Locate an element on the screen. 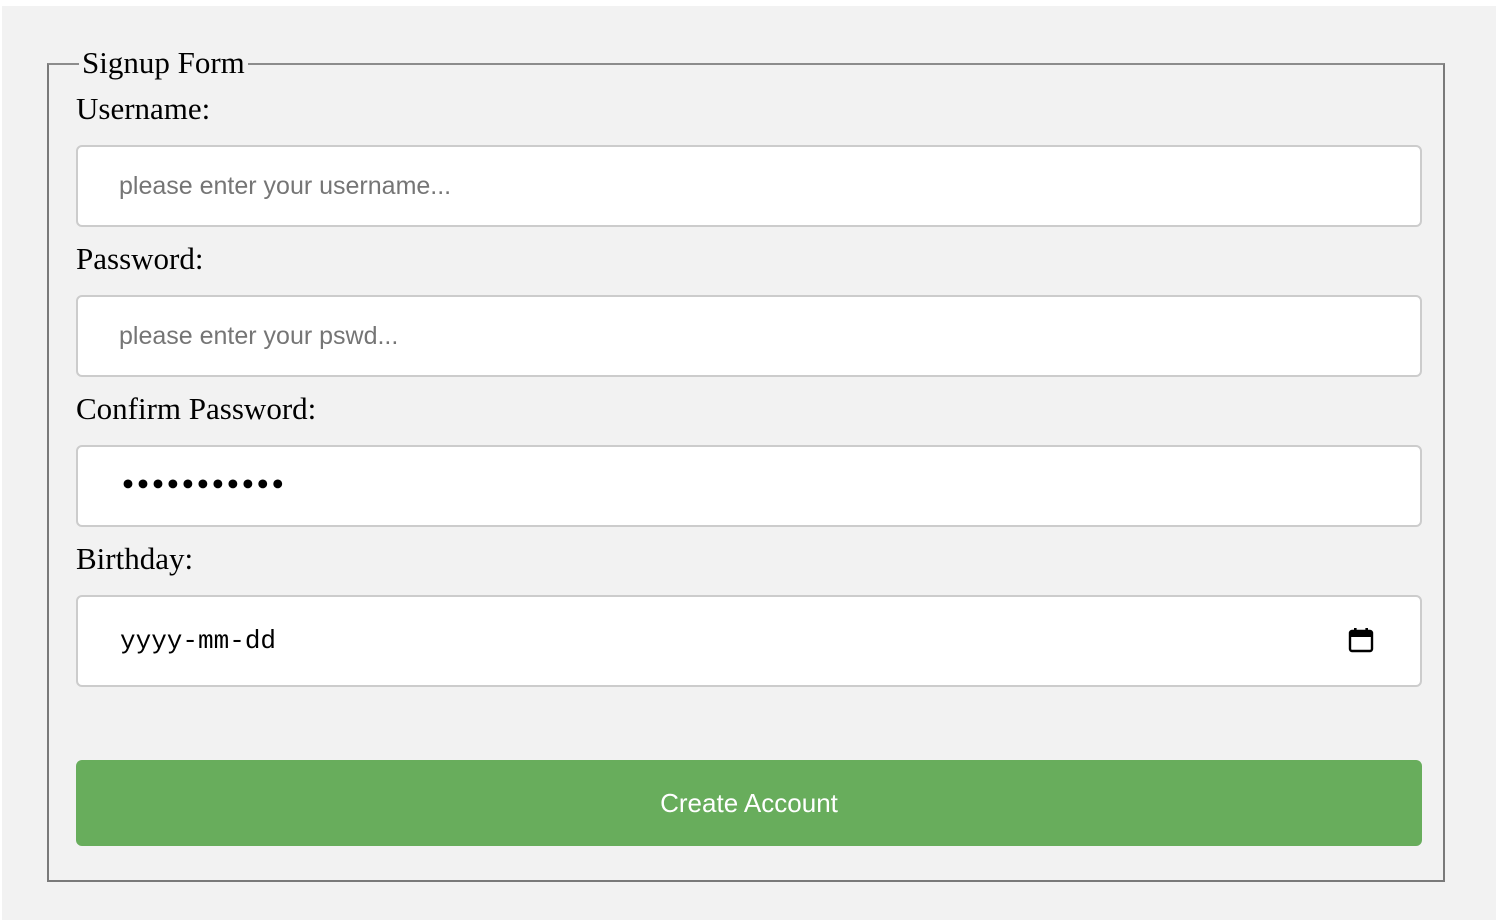 The height and width of the screenshot is (920, 1496). password-label: Password: is located at coordinates (140, 258).